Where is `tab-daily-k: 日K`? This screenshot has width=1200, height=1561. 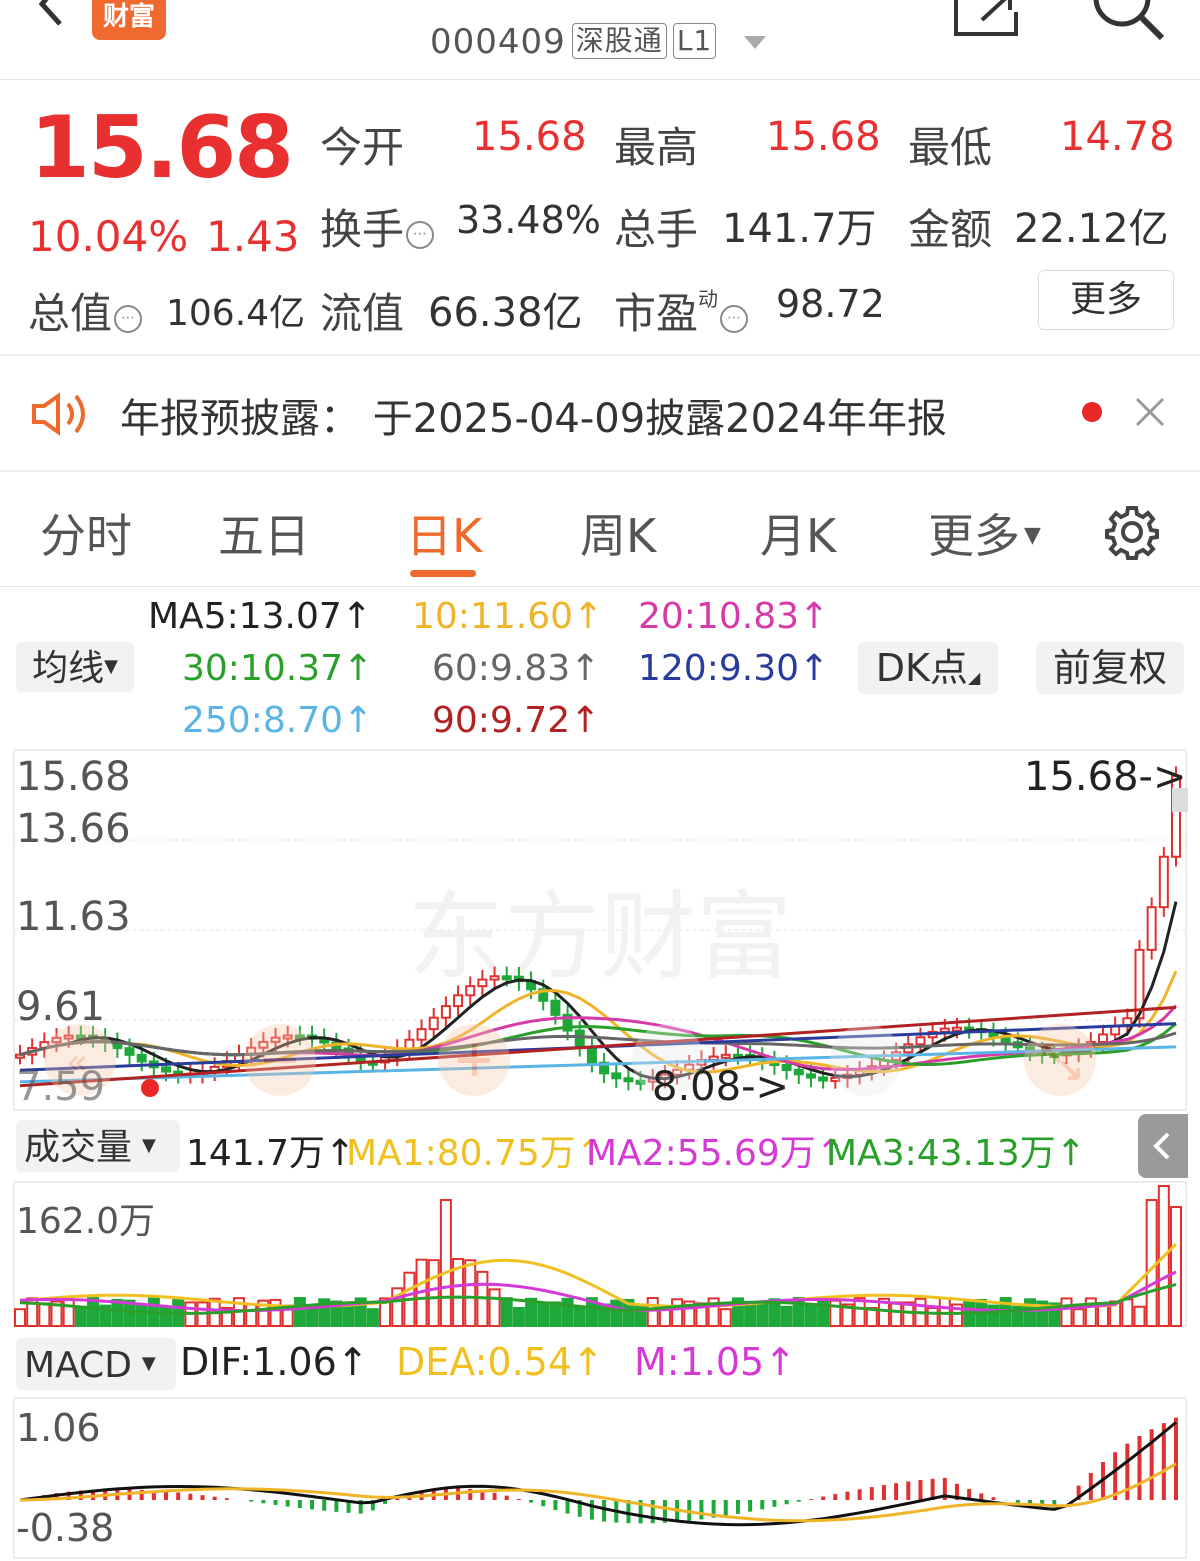 tab-daily-k: 日K is located at coordinates (444, 533).